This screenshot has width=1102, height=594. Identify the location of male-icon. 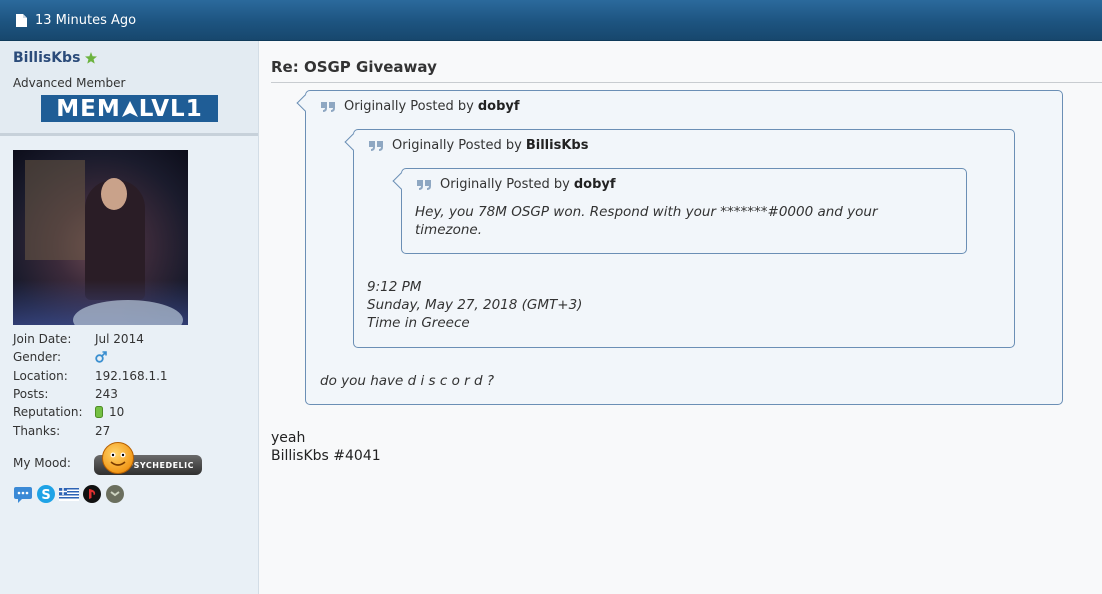
(101, 357).